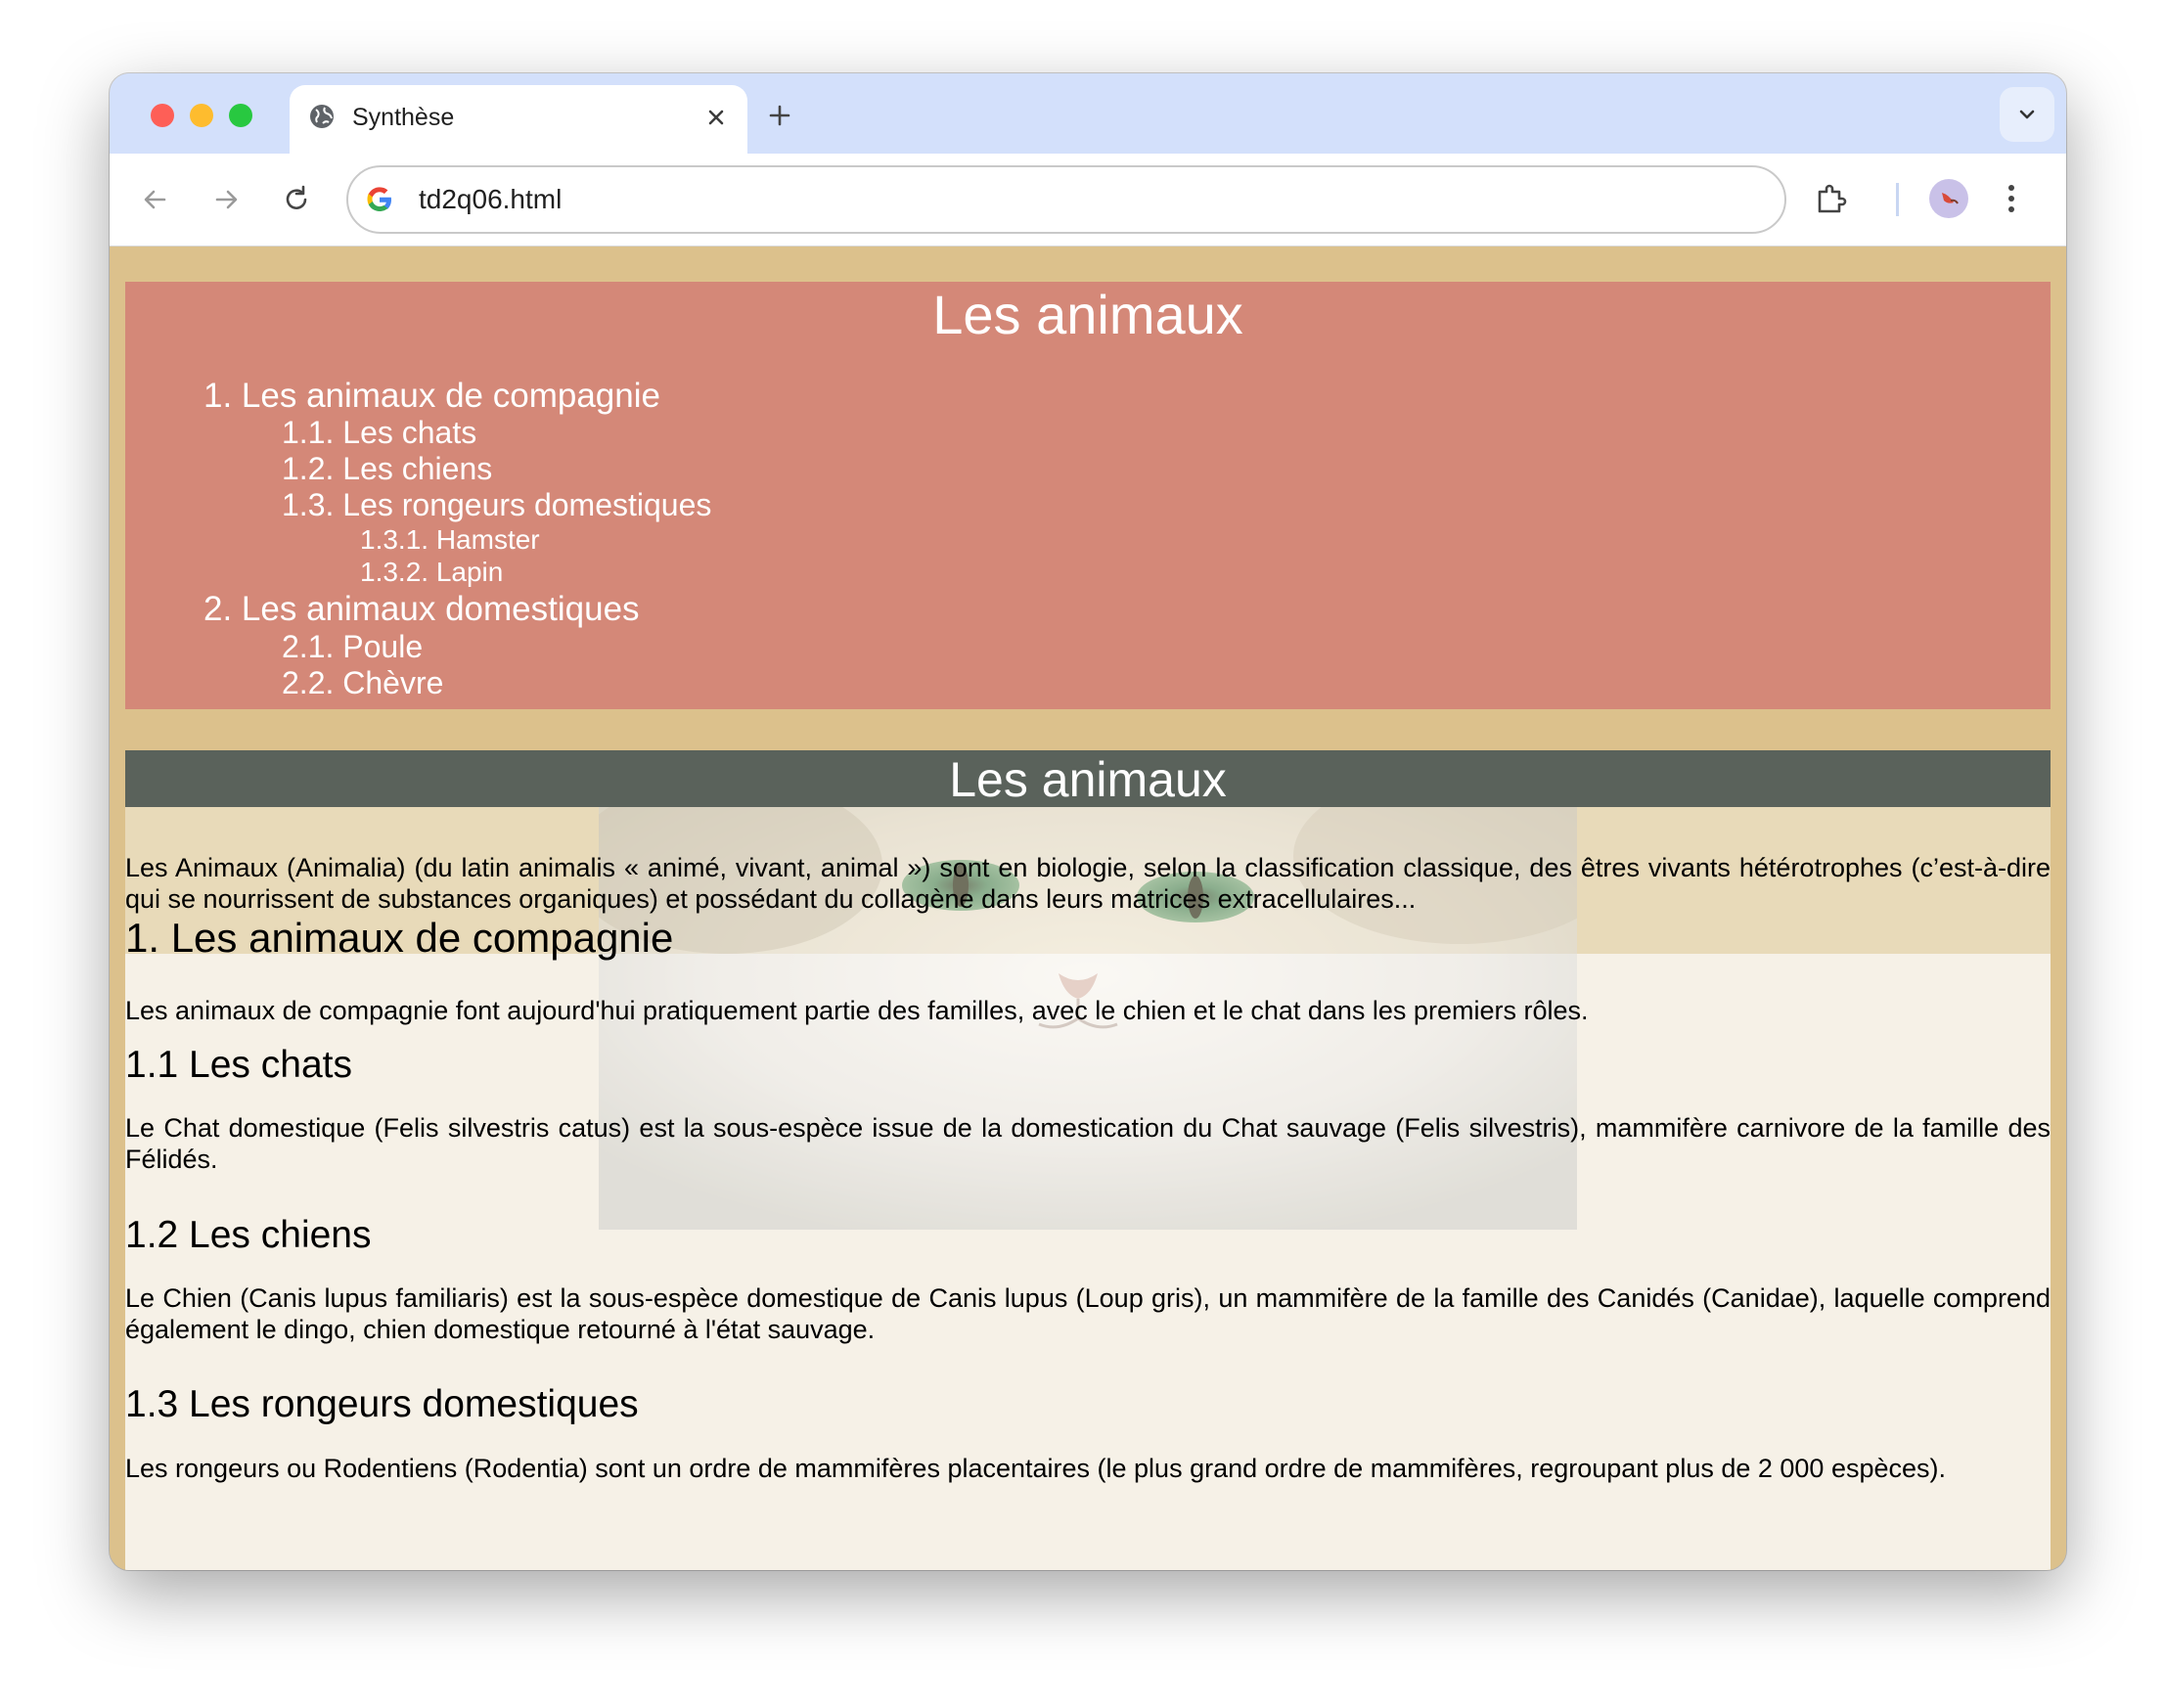 This screenshot has height=1708, width=2164. I want to click on tab-title: Synthèse, so click(403, 117).